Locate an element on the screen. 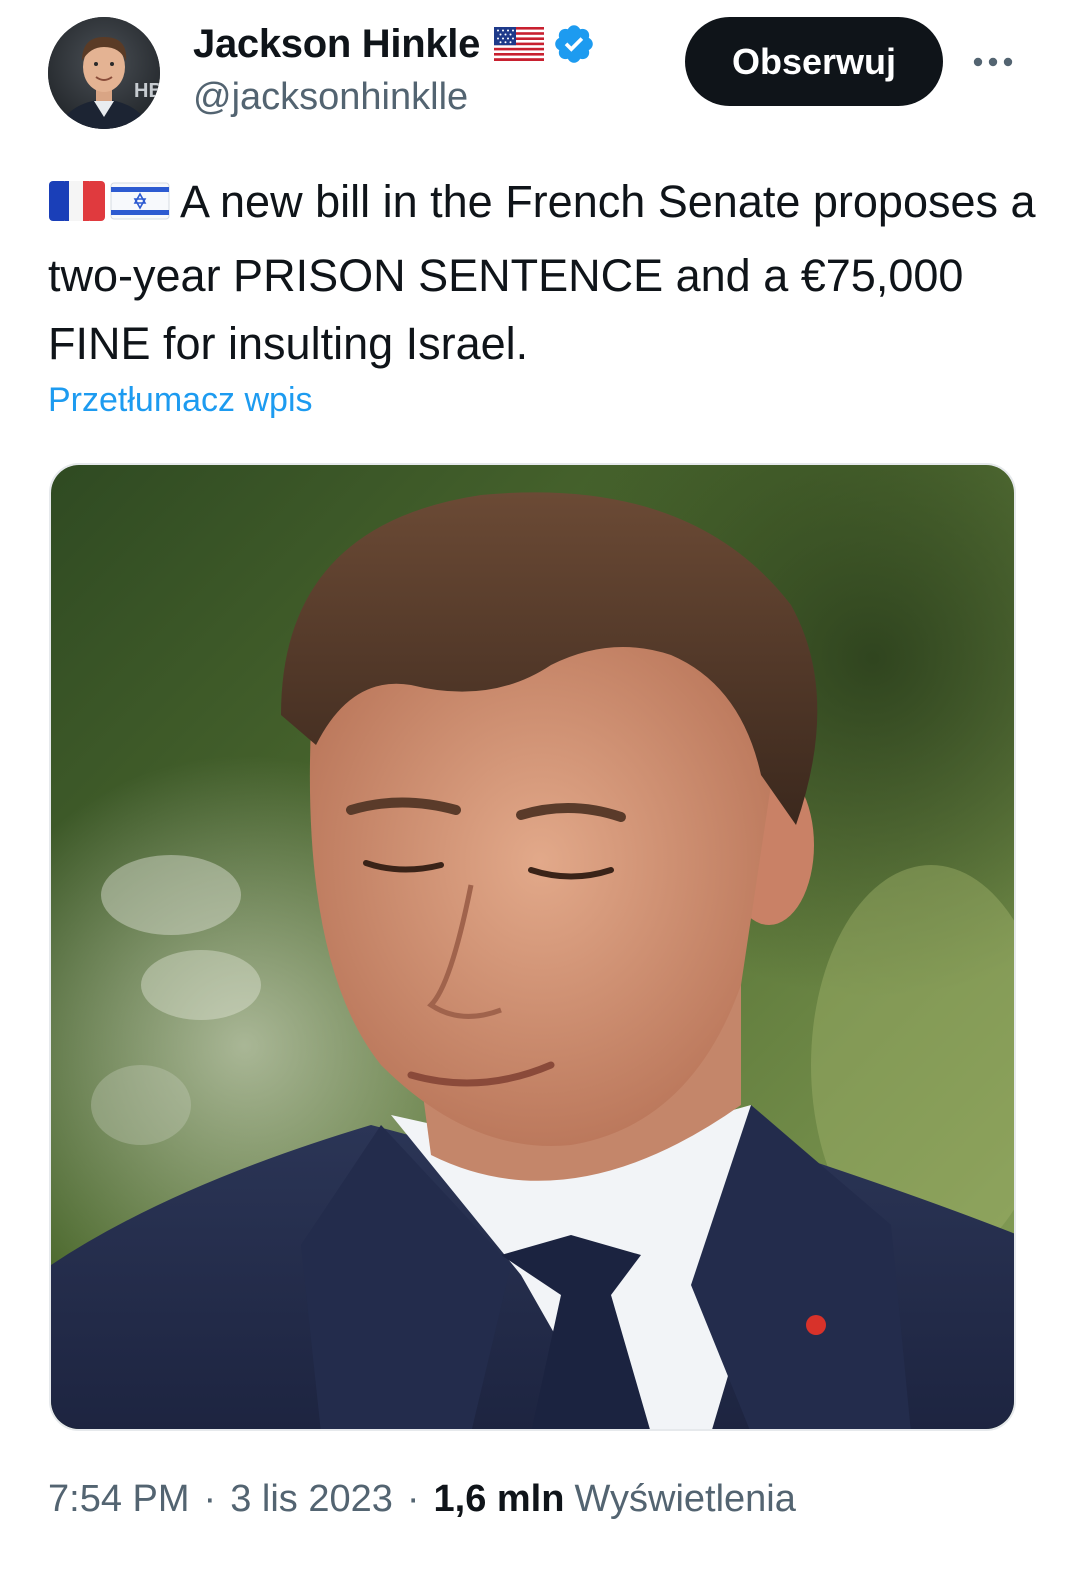 Image resolution: width=1080 pixels, height=1588 pixels. verified-badge-icon is located at coordinates (574, 44).